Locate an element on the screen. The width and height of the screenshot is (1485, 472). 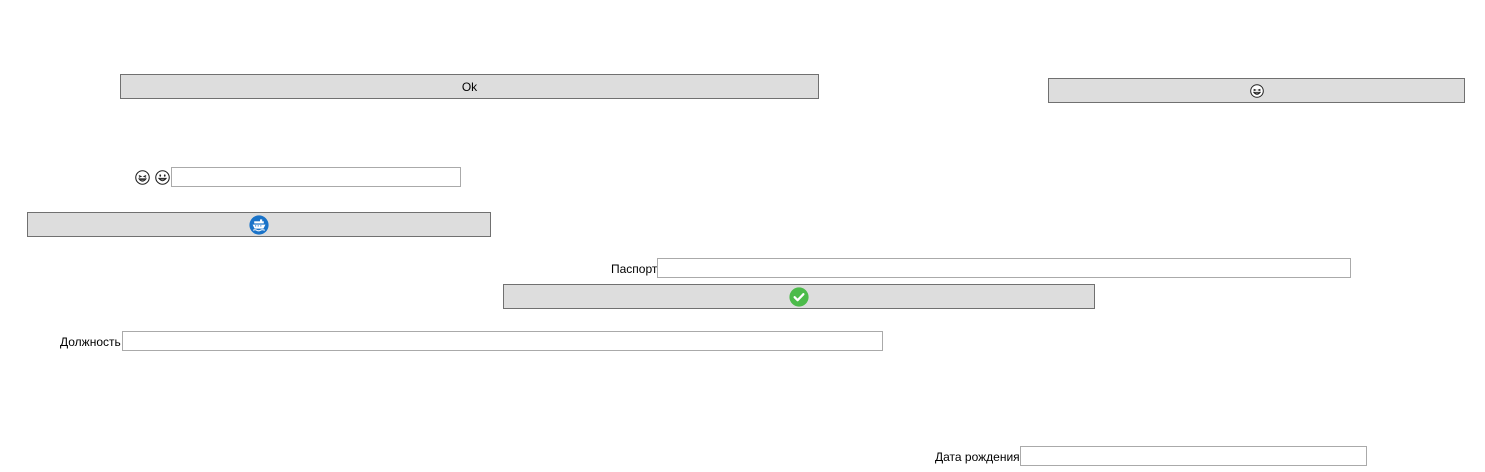
confirm-button is located at coordinates (799, 296).